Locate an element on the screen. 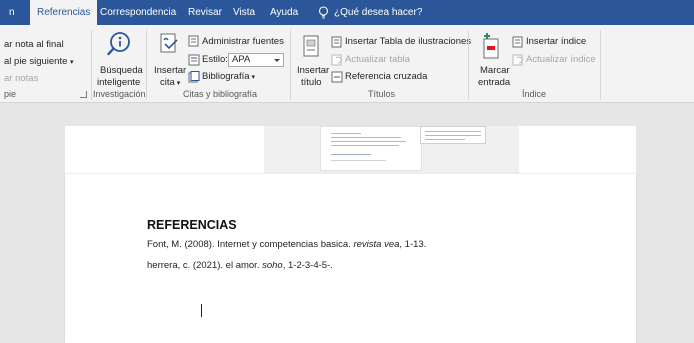 The height and width of the screenshot is (343, 694). smart-lookup-button: Búsqueda is located at coordinates (121, 70).